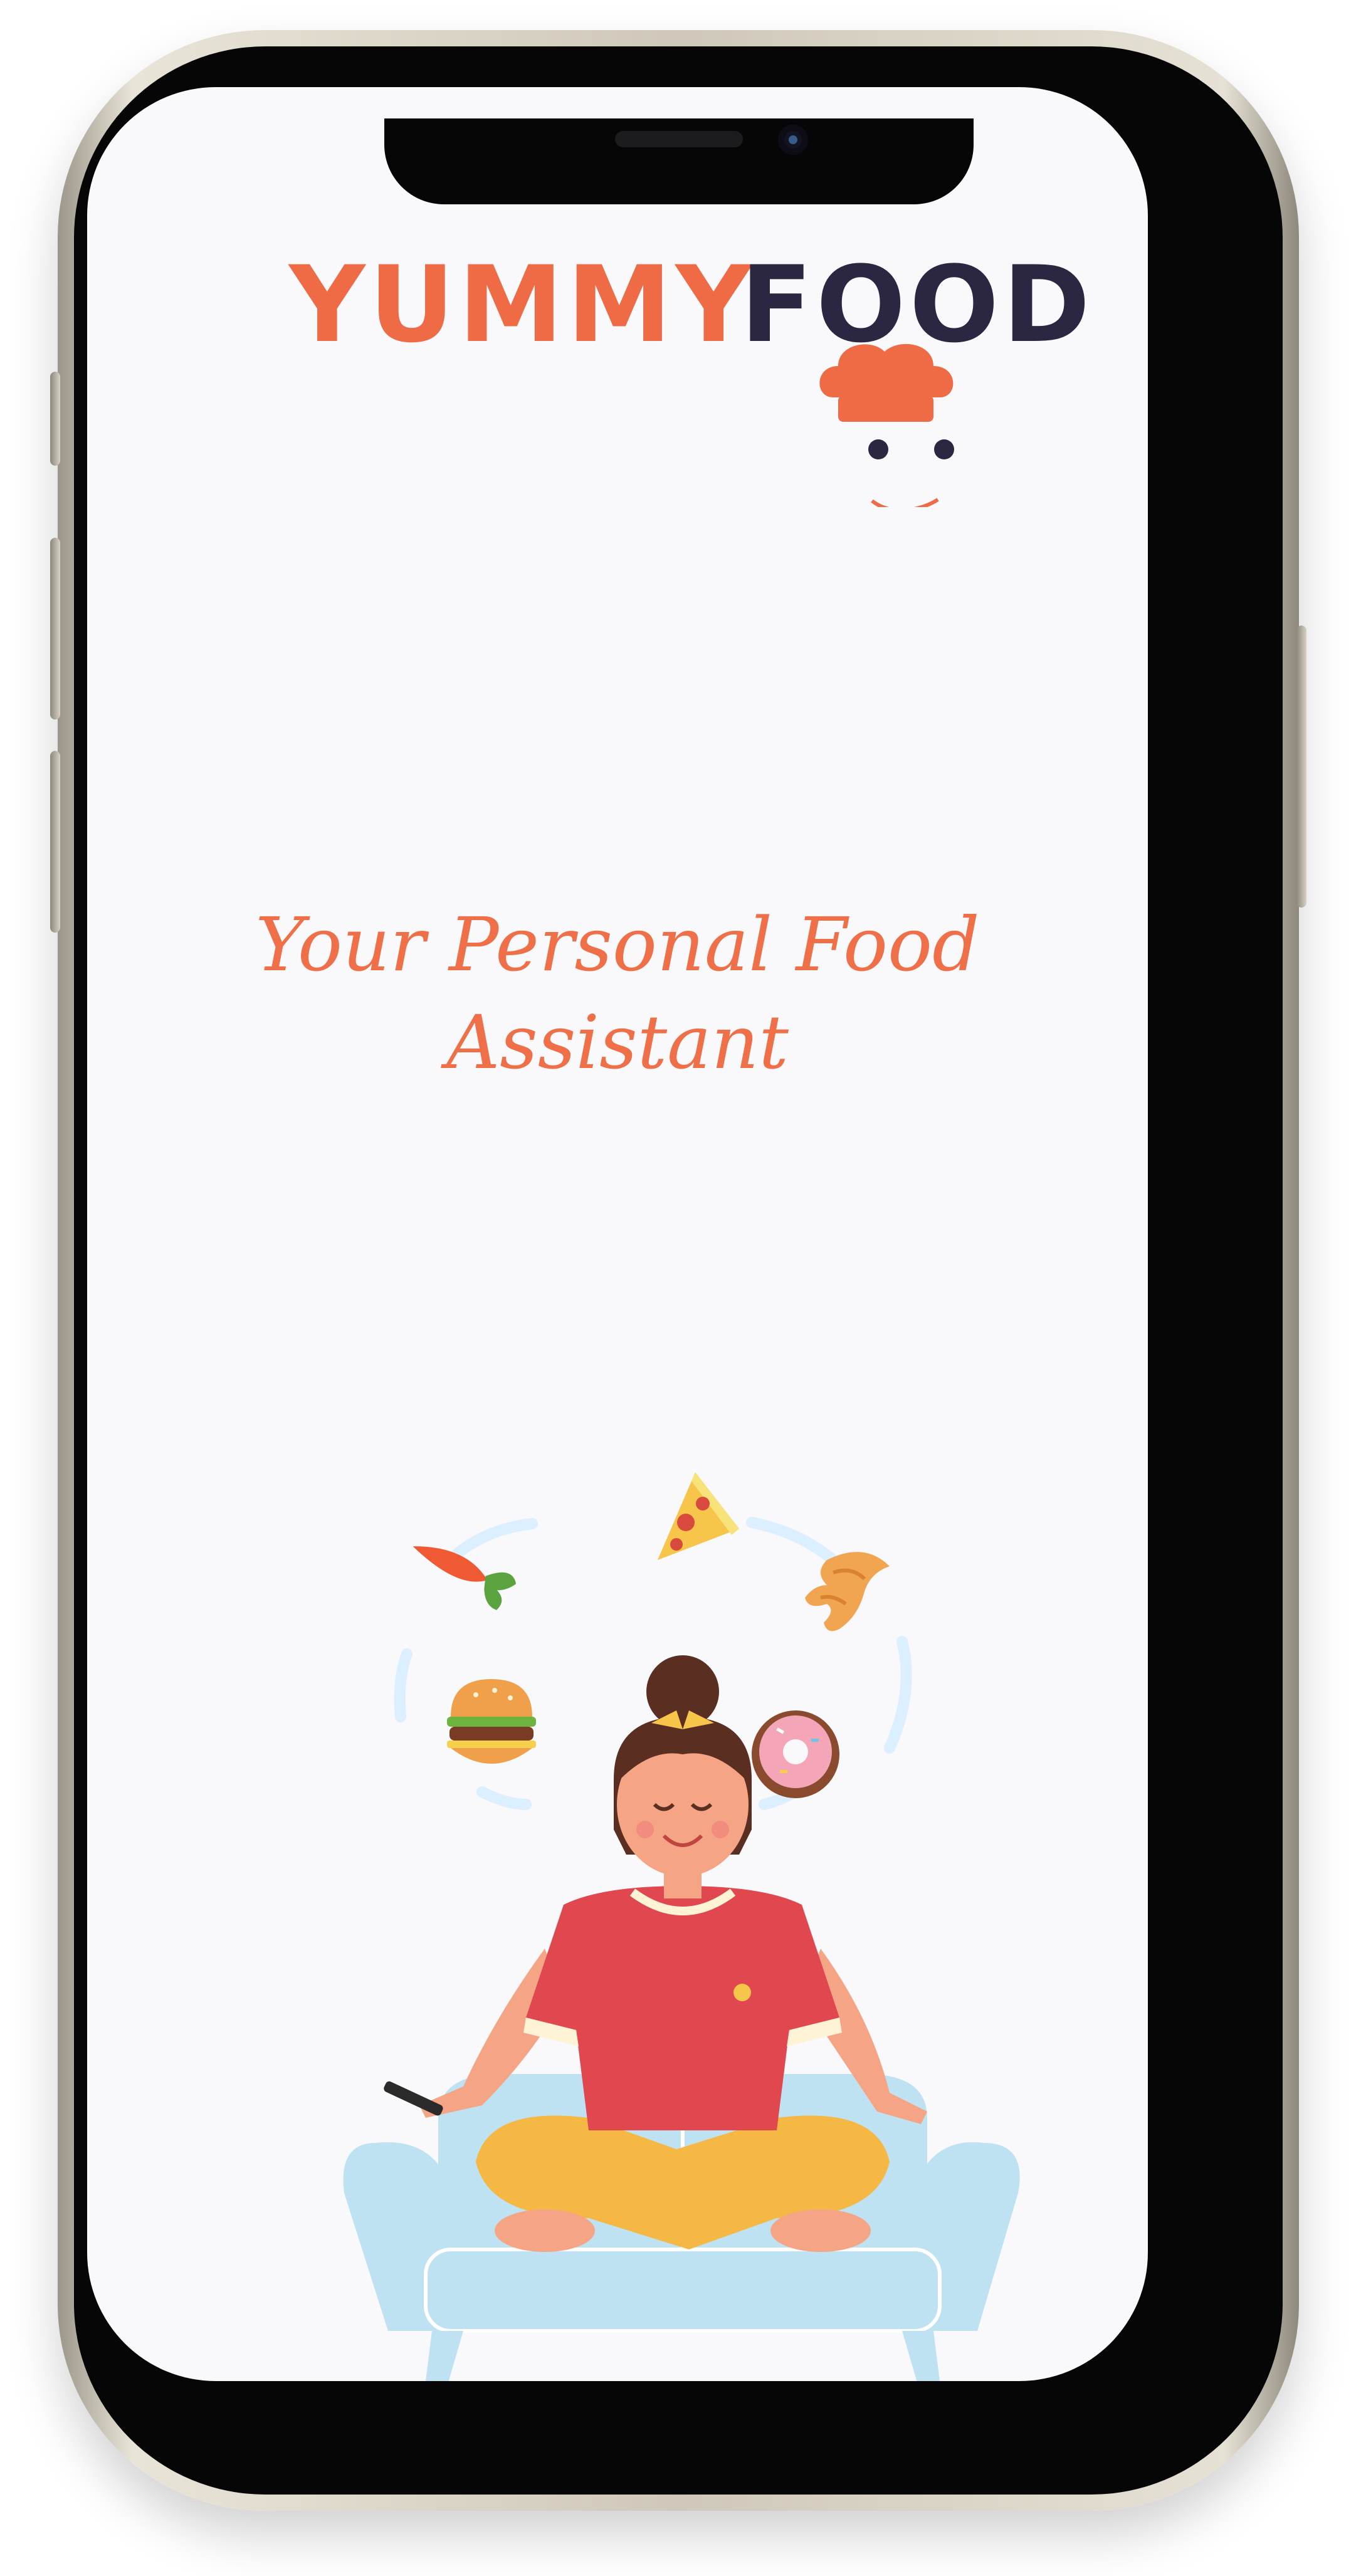  I want to click on power-button, so click(1301, 767).